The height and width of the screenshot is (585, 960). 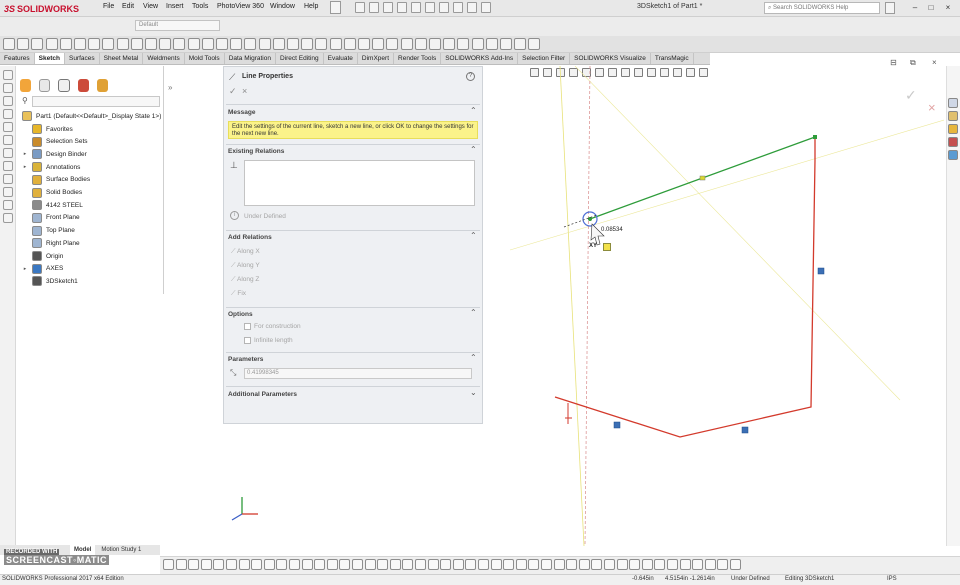 What do you see at coordinates (360, 7) in the screenshot?
I see `new-file-icon` at bounding box center [360, 7].